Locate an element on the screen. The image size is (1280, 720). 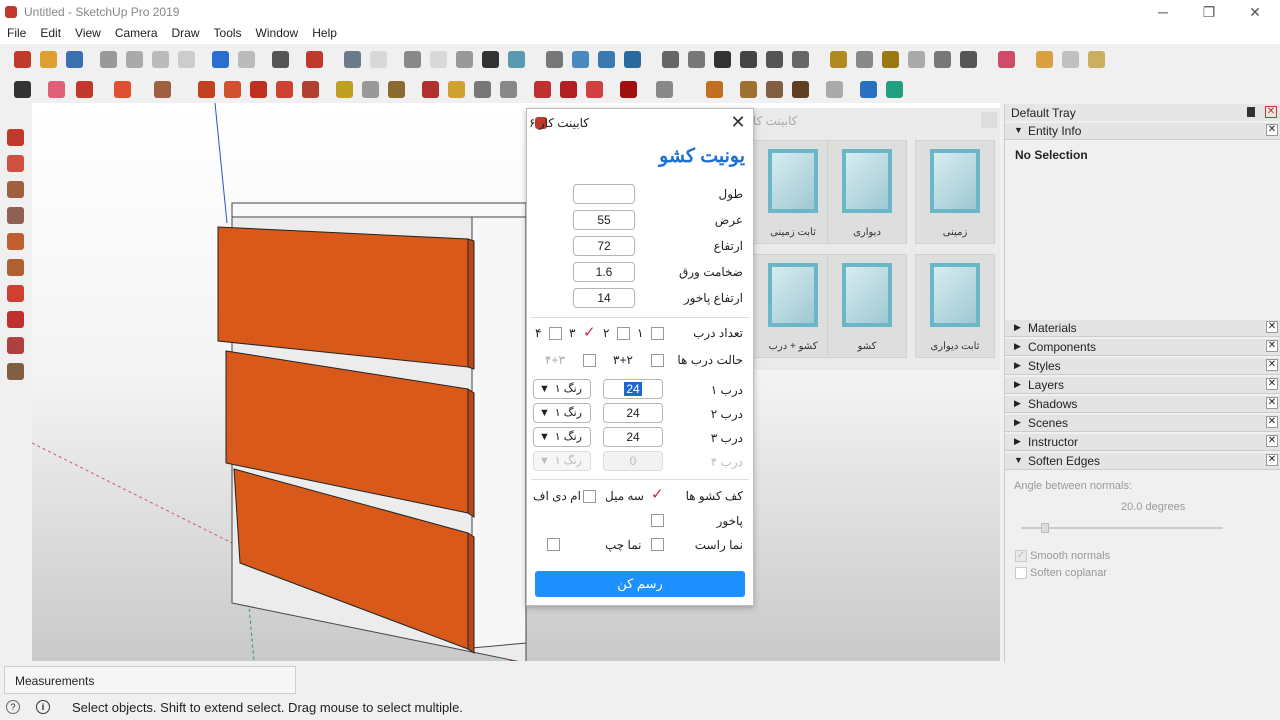
layout-tool-icon is located at coordinates (834, 89).